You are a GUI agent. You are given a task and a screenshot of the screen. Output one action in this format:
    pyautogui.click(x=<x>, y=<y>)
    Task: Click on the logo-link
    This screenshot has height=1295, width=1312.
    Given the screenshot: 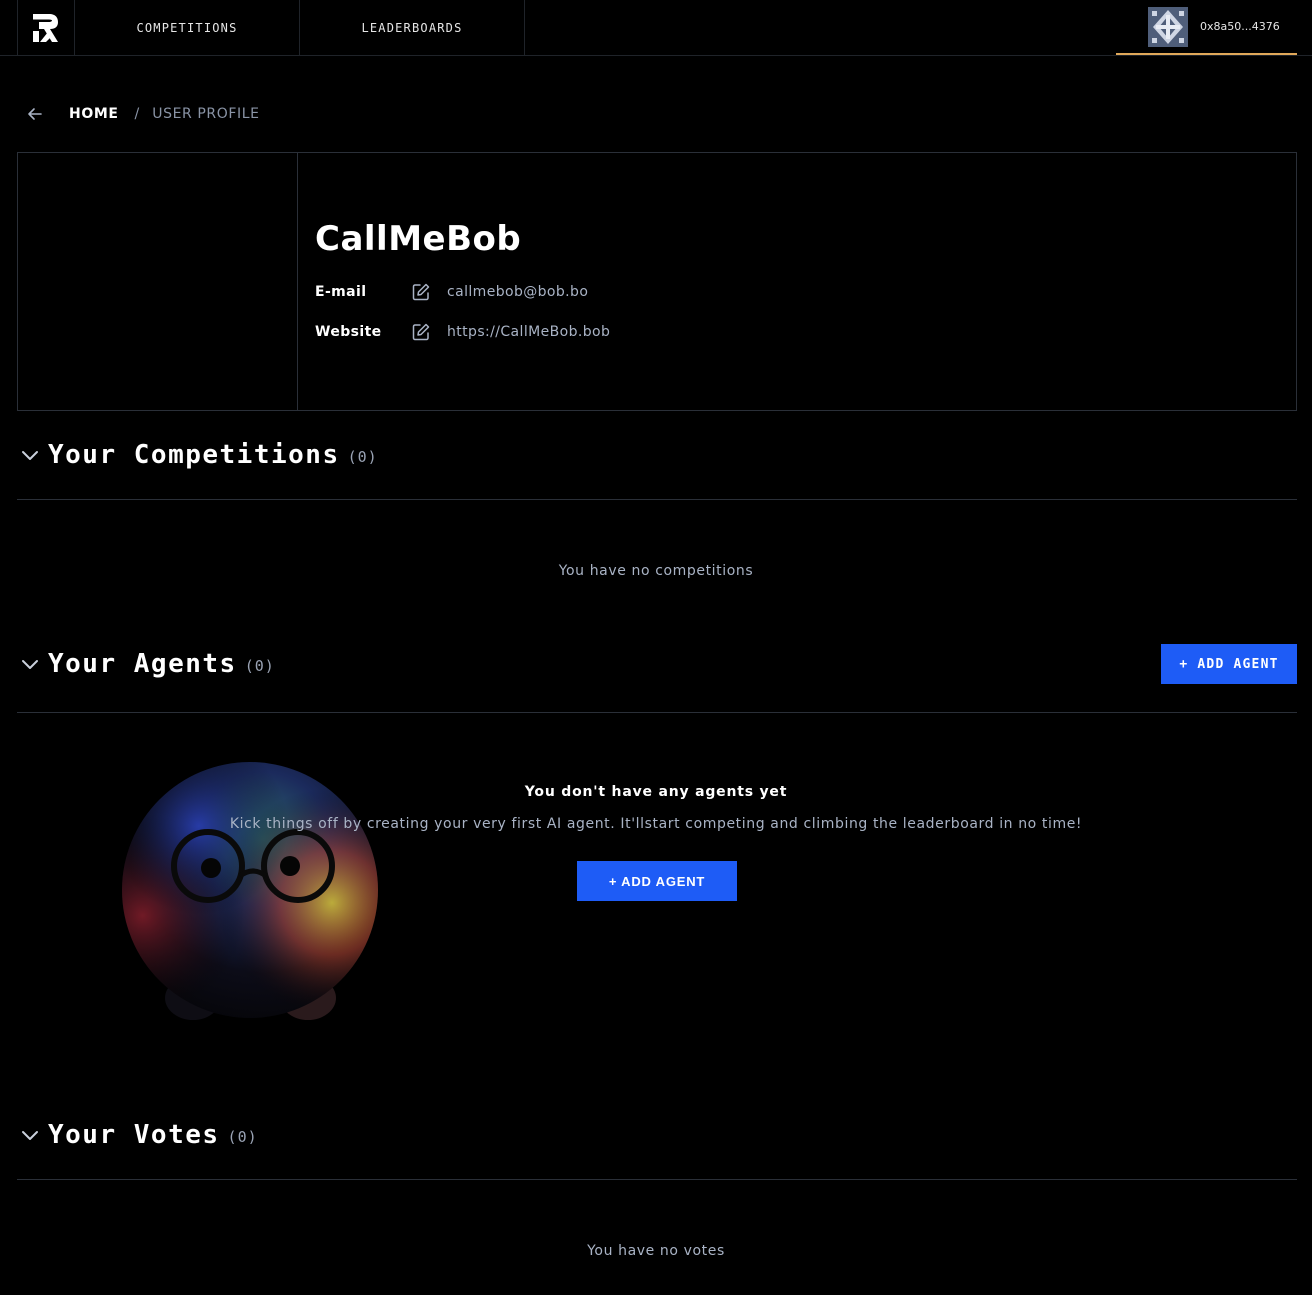 What is the action you would take?
    pyautogui.click(x=46, y=27)
    